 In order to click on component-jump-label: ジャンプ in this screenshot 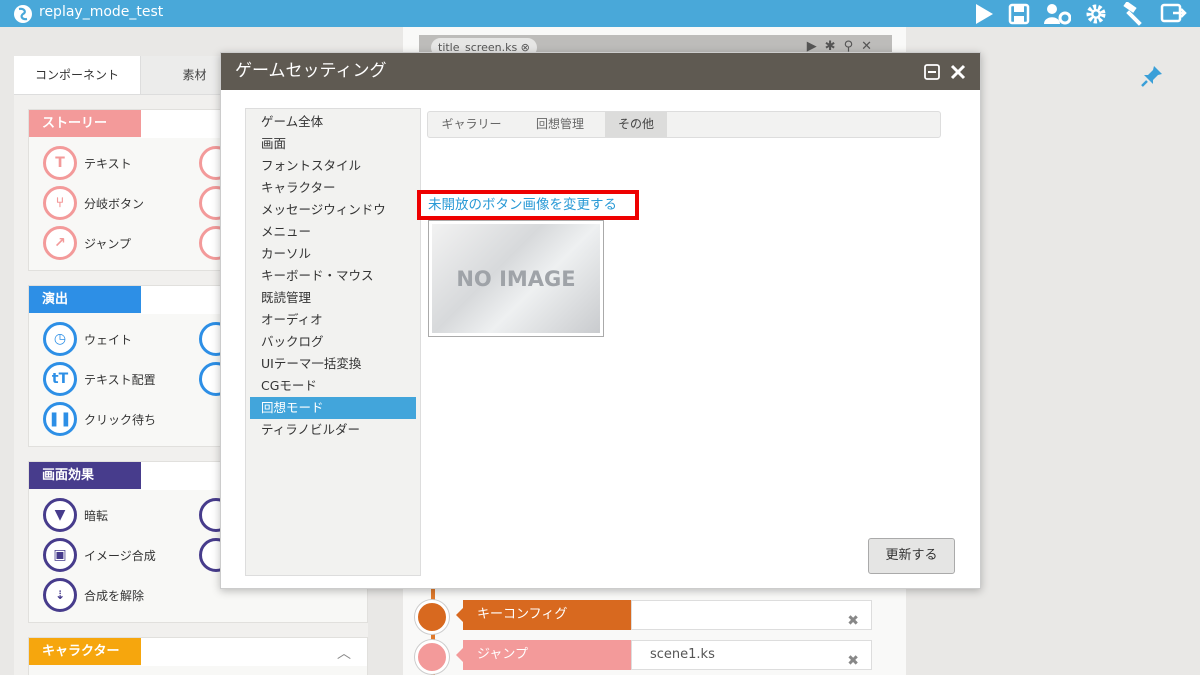, I will do `click(108, 243)`.